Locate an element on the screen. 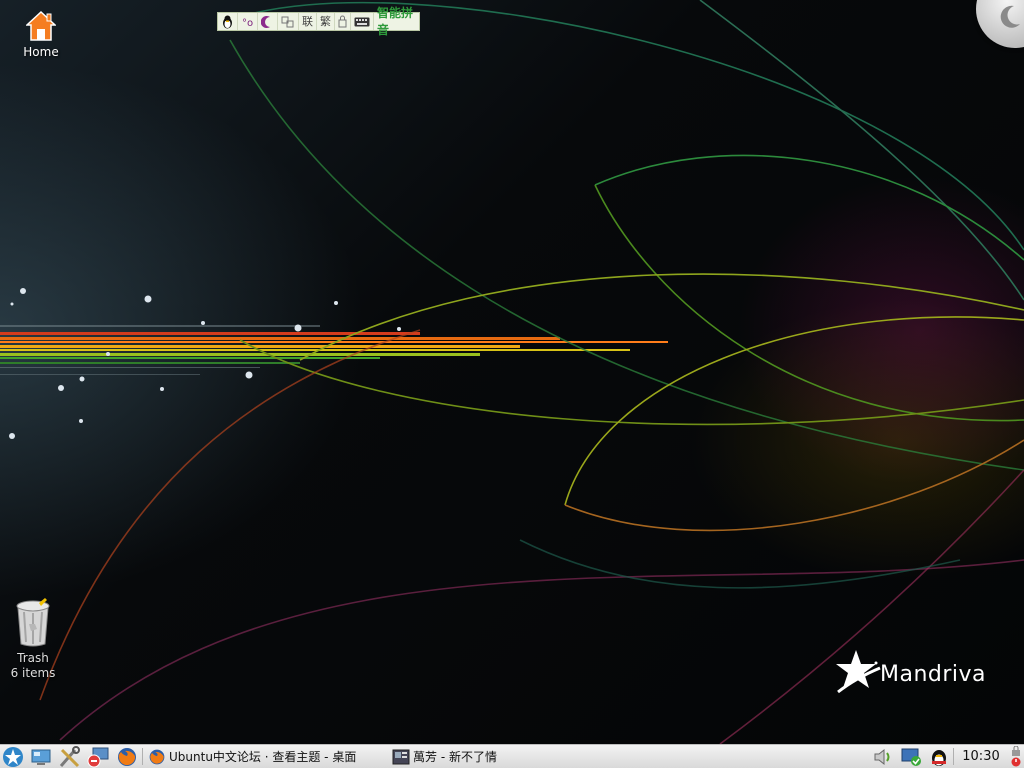 This screenshot has height=768, width=1024. mandriva-logo: Mandriva is located at coordinates (915, 678).